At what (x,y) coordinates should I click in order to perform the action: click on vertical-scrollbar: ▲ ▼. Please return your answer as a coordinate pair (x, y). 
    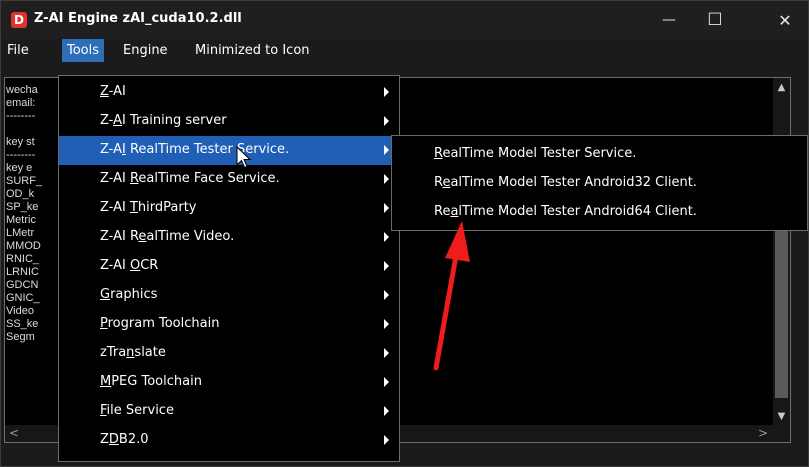
    Looking at the image, I should click on (781, 260).